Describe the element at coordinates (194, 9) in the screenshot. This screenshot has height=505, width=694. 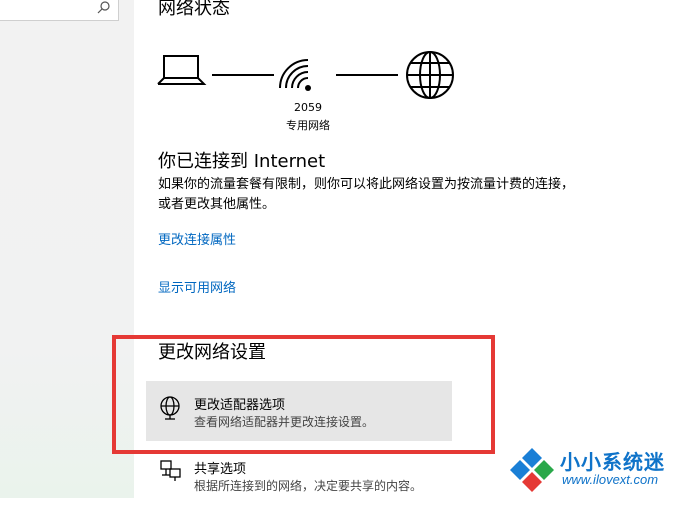
I see `page-title: 网络状态` at that location.